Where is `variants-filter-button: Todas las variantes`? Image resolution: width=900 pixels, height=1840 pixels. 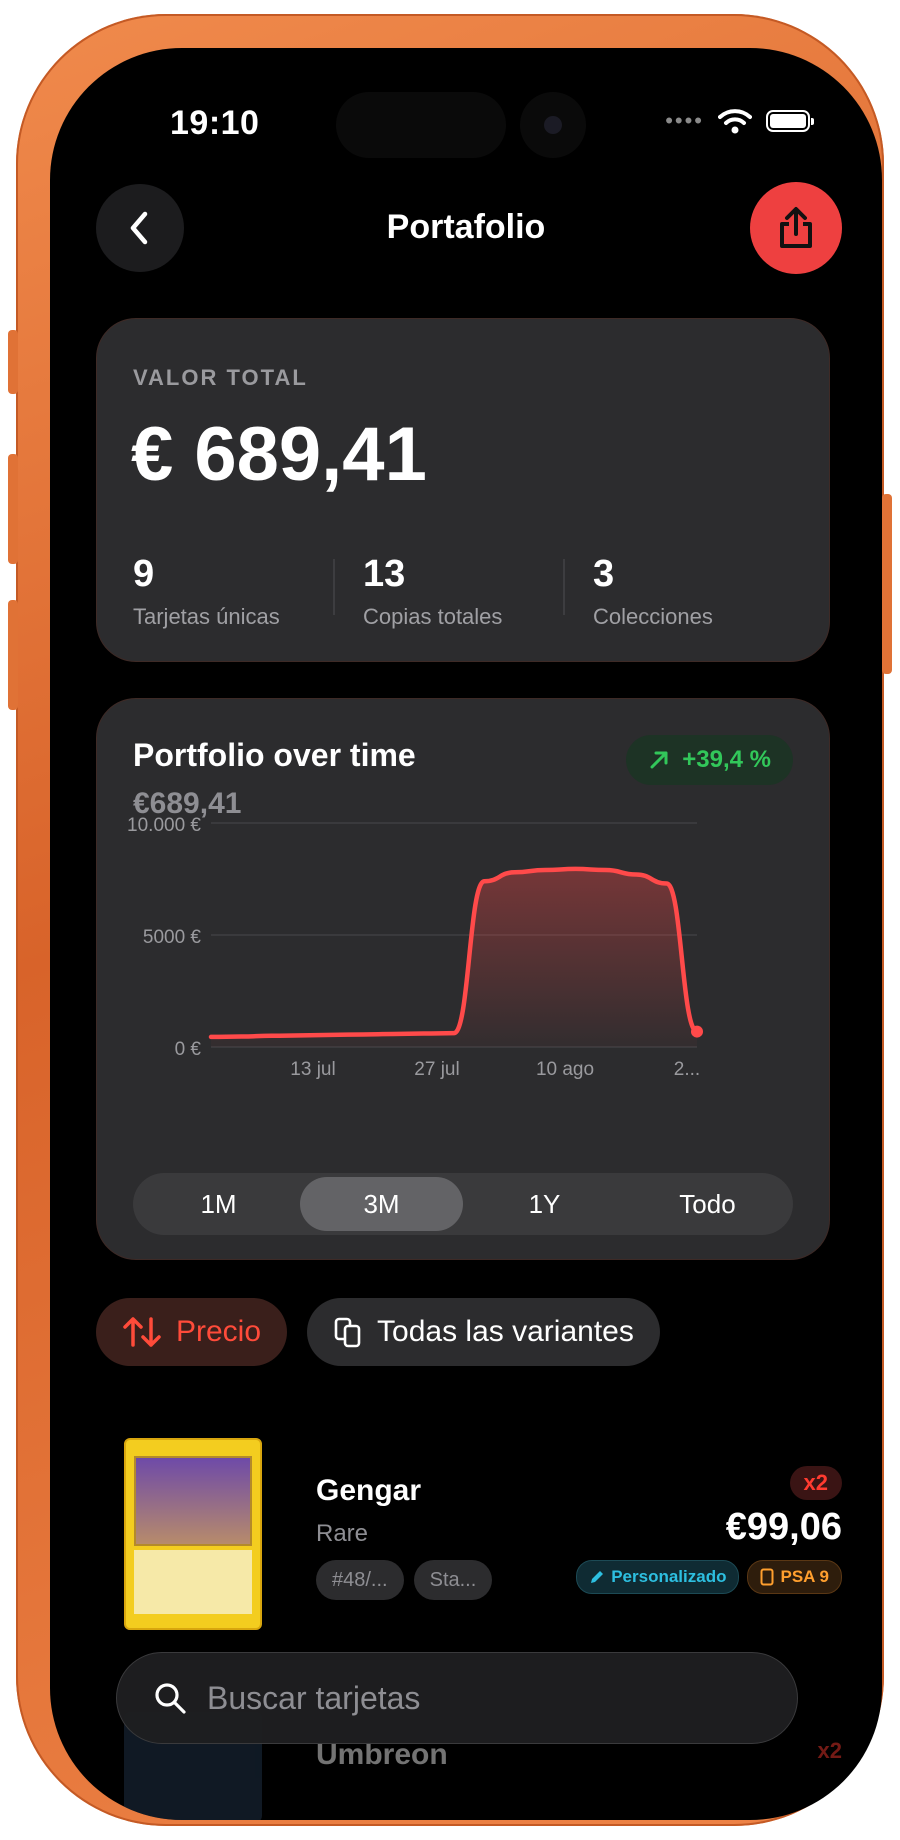 variants-filter-button: Todas las variantes is located at coordinates (483, 1332).